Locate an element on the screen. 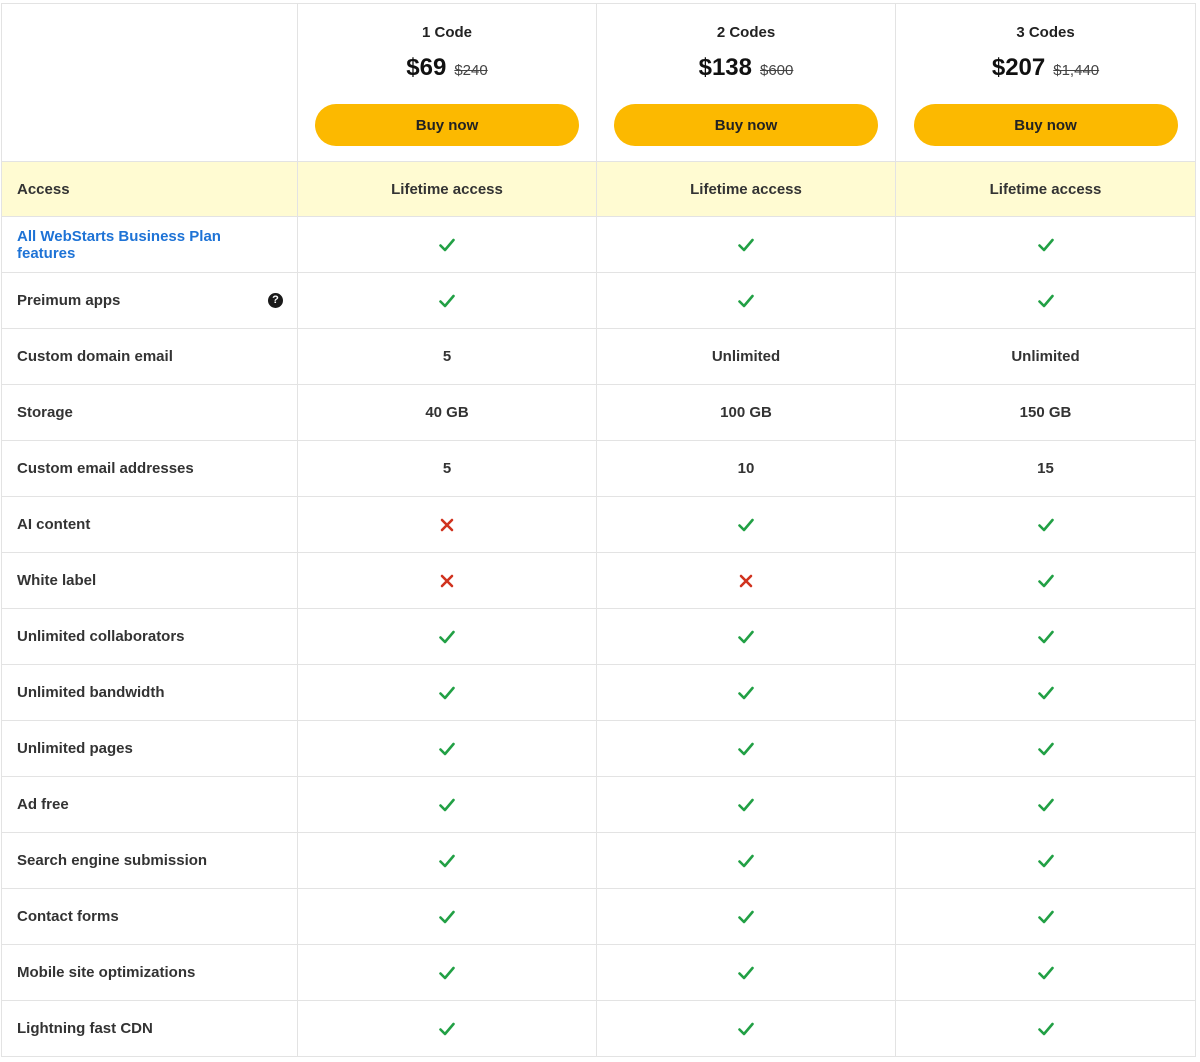 This screenshot has height=1062, width=1200. feature-label-text: White label is located at coordinates (57, 580).